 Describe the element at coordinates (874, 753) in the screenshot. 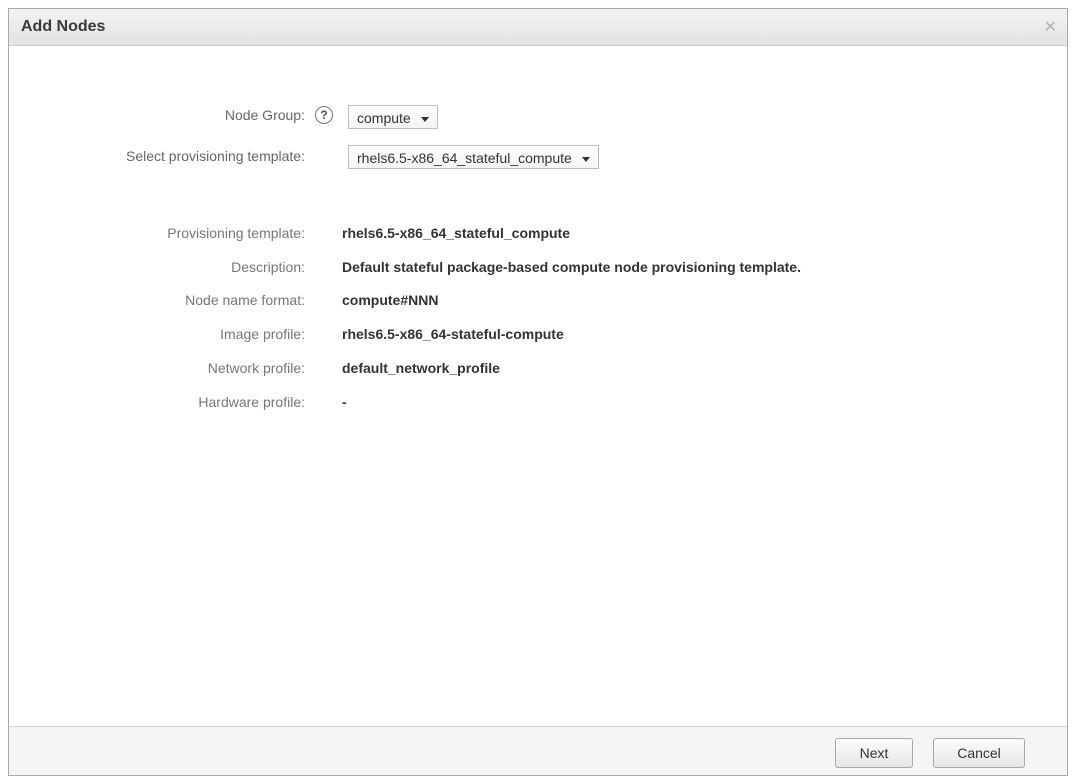

I see `next-button: Next` at that location.